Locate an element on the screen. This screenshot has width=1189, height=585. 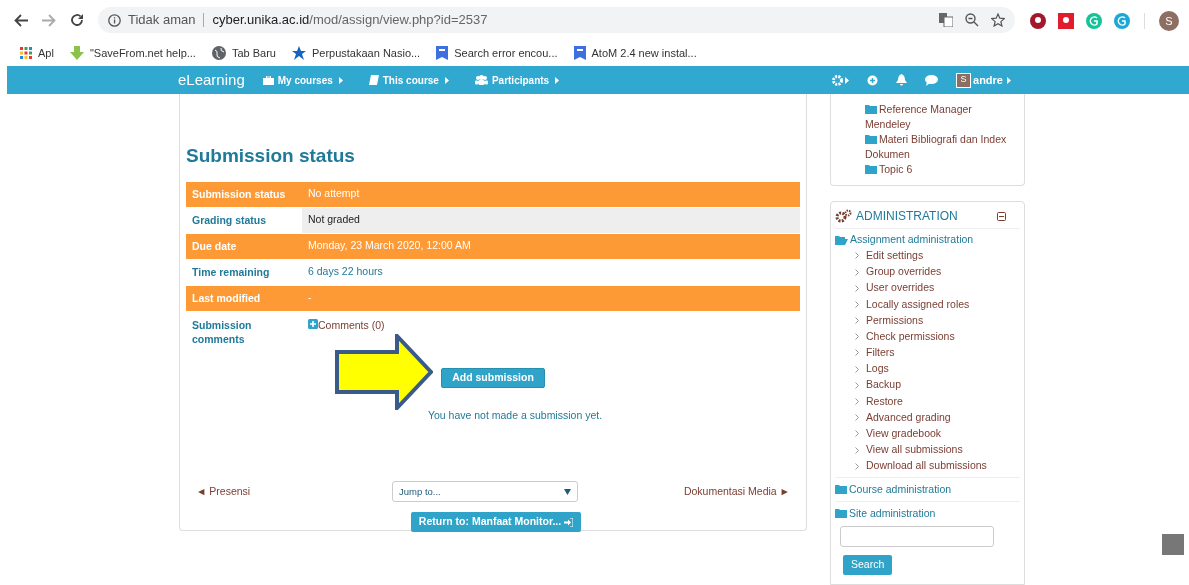
down-arrow-icon is located at coordinates (76, 53).